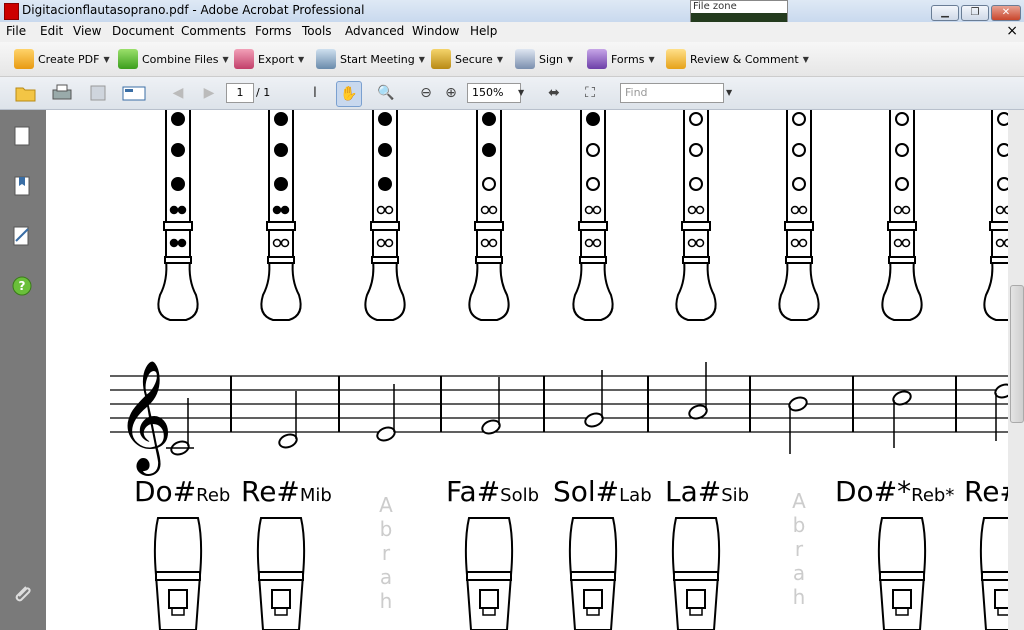  I want to click on fit-width-icon: ⬌, so click(554, 93).